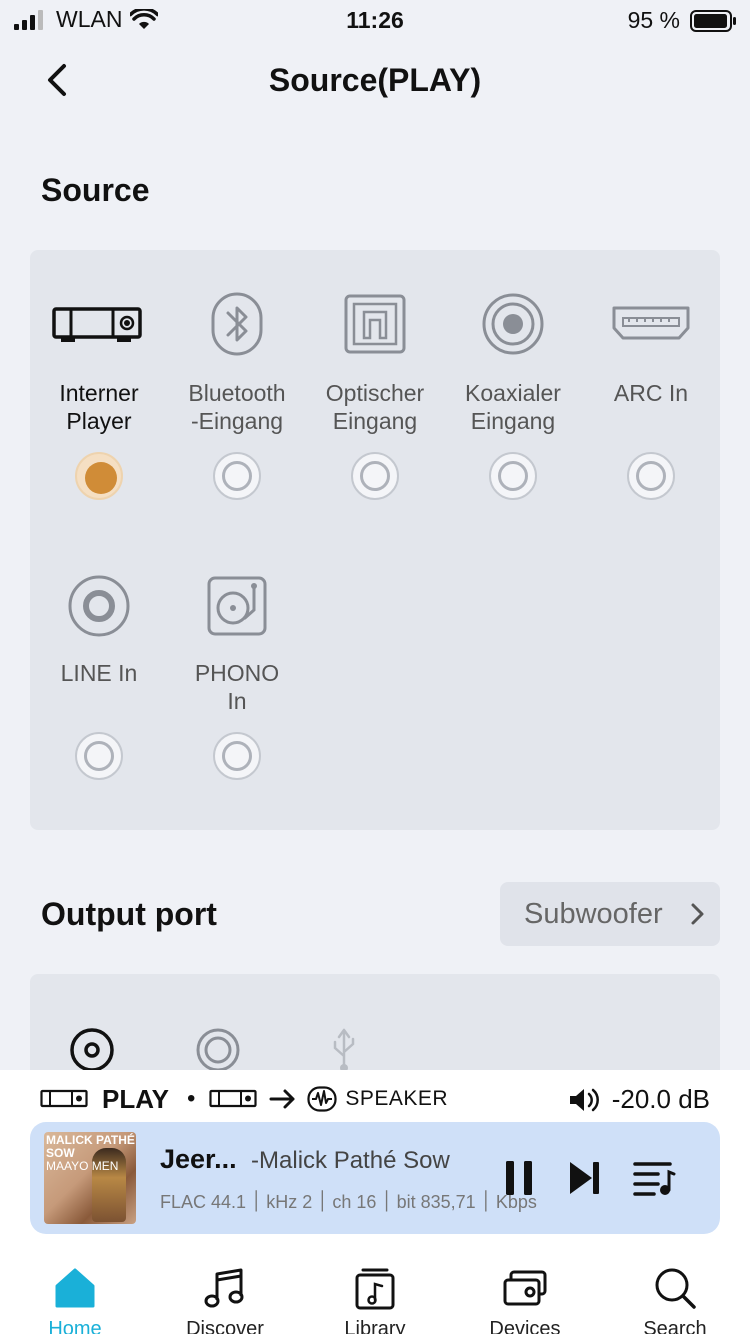  Describe the element at coordinates (584, 1099) in the screenshot. I see `volume-icon` at that location.